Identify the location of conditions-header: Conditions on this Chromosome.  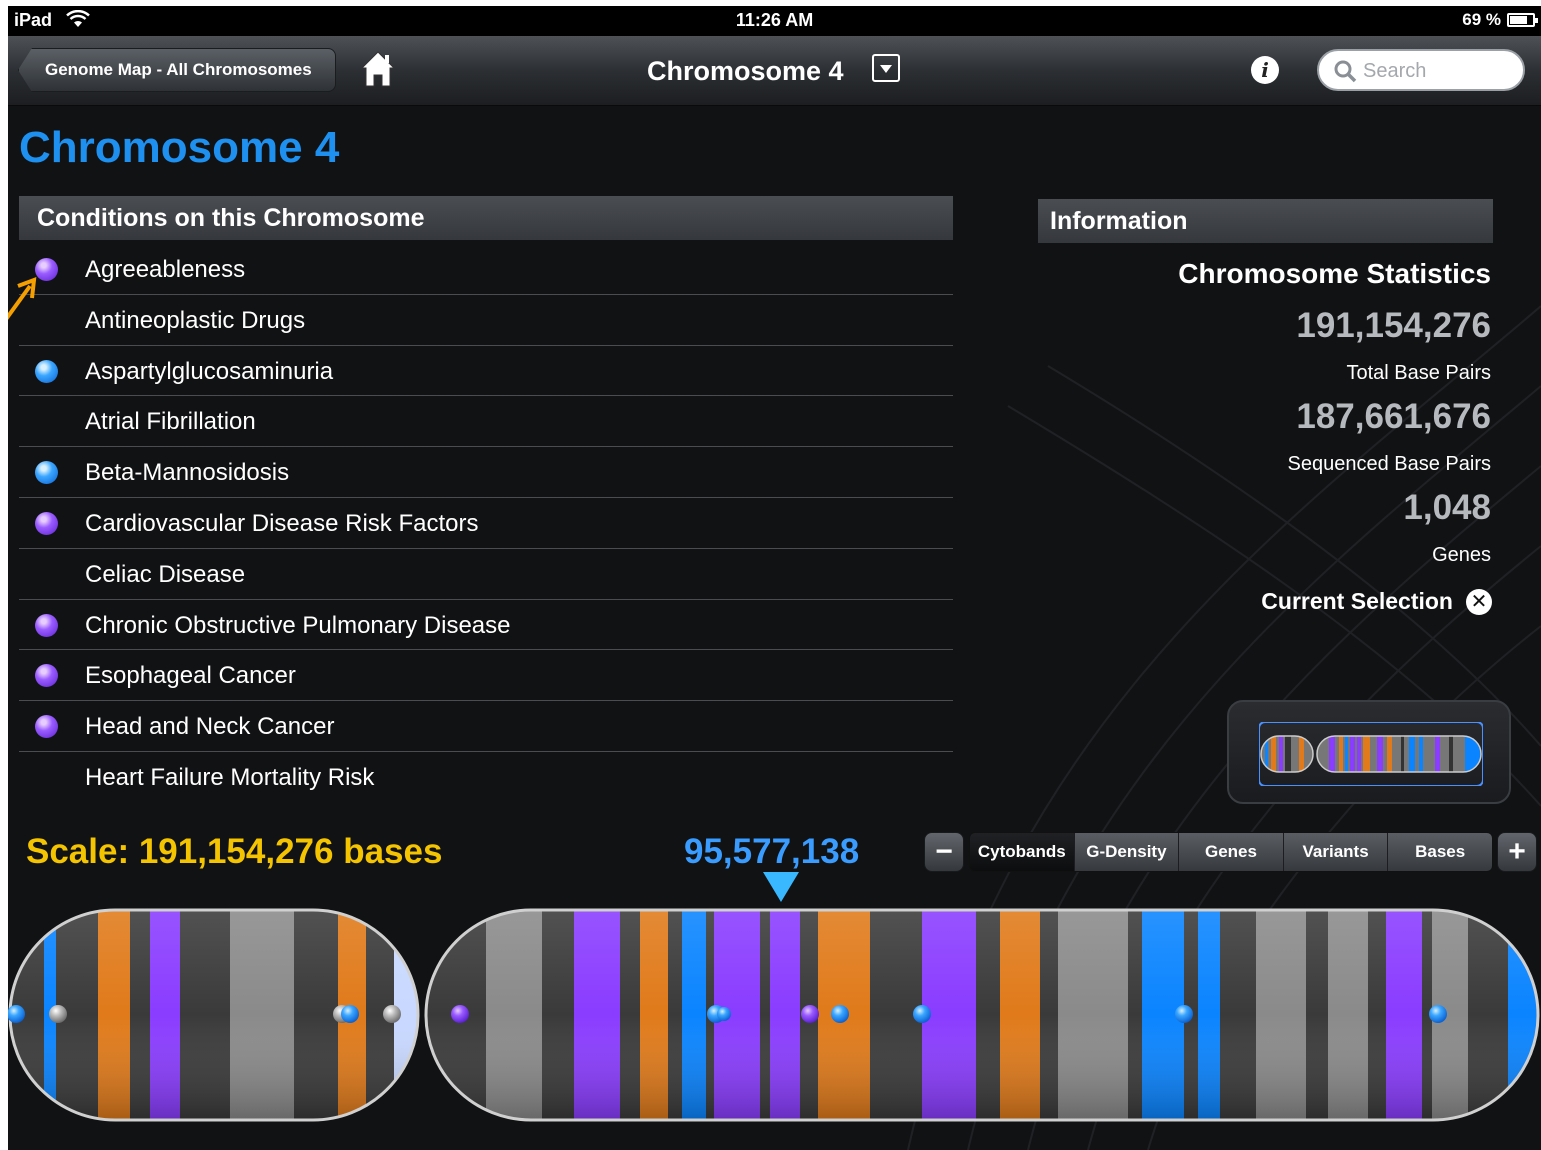
(486, 218).